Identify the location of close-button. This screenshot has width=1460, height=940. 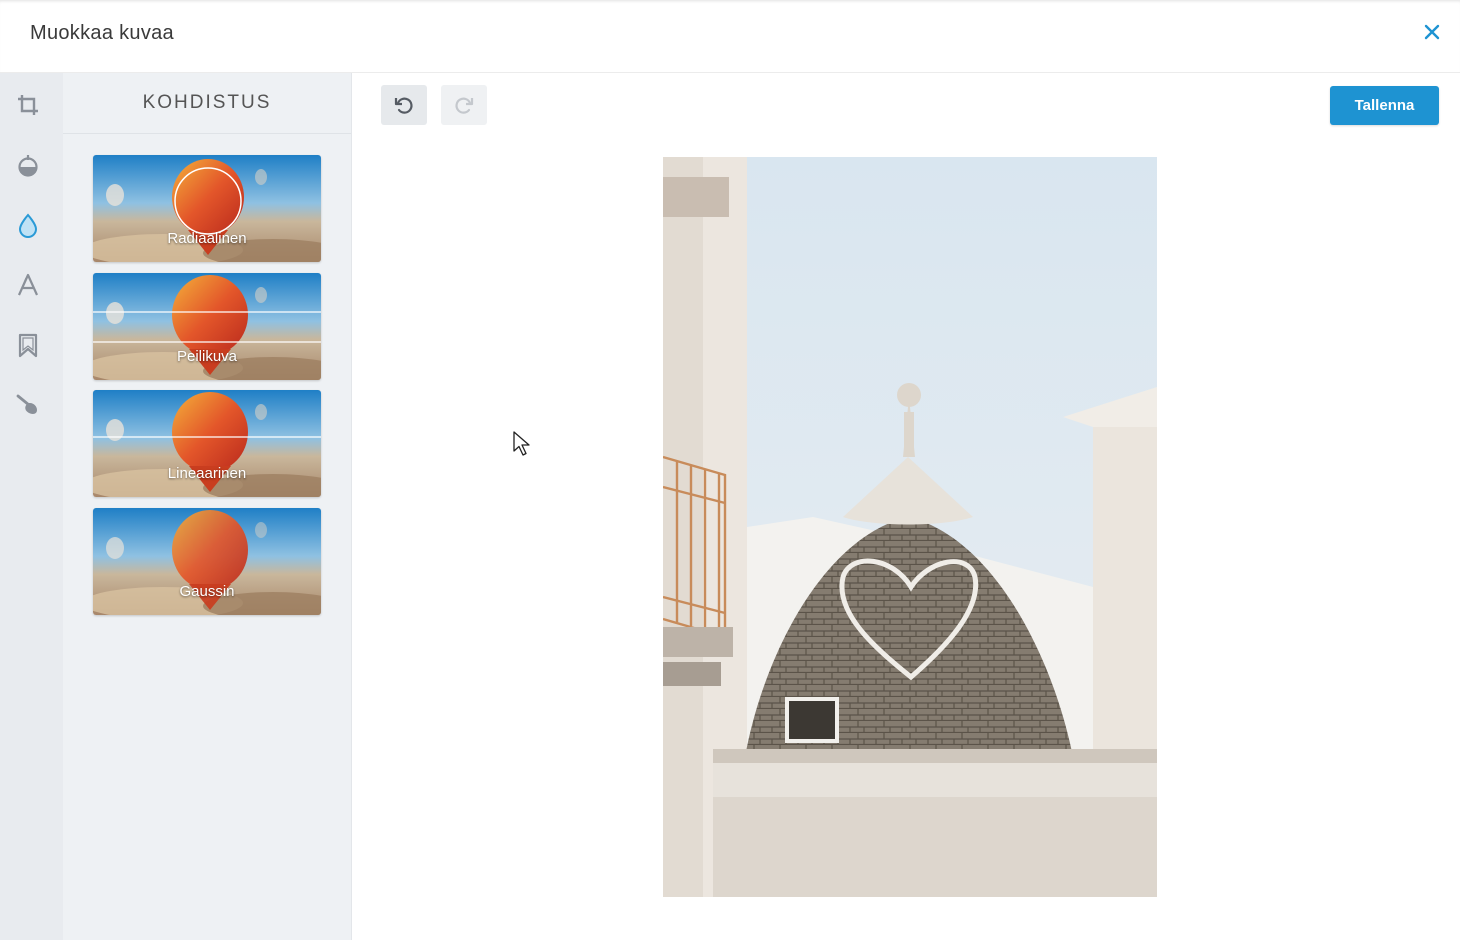
(1432, 32).